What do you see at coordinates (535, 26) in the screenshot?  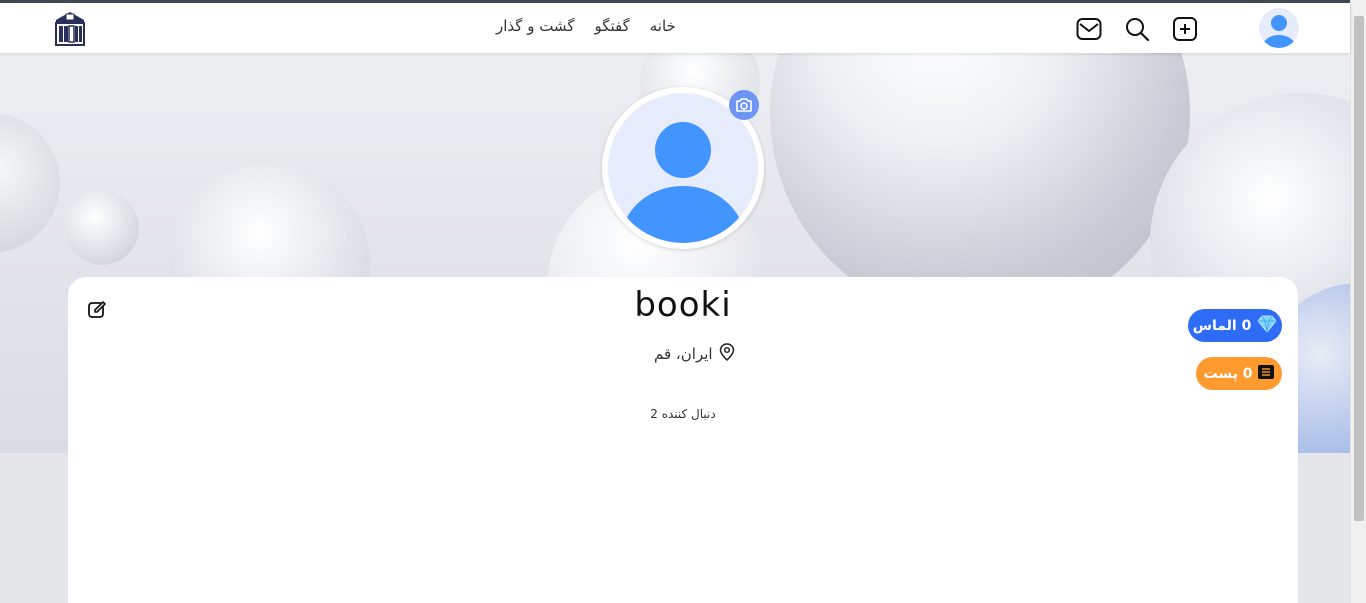 I see `nav-explore-link: گشت و گذار` at bounding box center [535, 26].